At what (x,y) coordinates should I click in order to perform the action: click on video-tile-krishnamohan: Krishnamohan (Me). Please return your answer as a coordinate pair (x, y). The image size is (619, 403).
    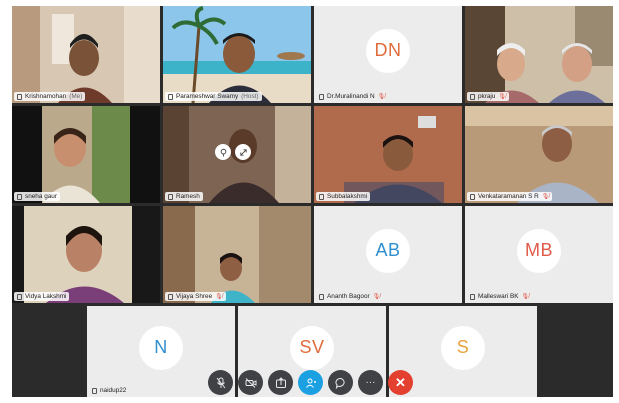
    Looking at the image, I should click on (86, 54).